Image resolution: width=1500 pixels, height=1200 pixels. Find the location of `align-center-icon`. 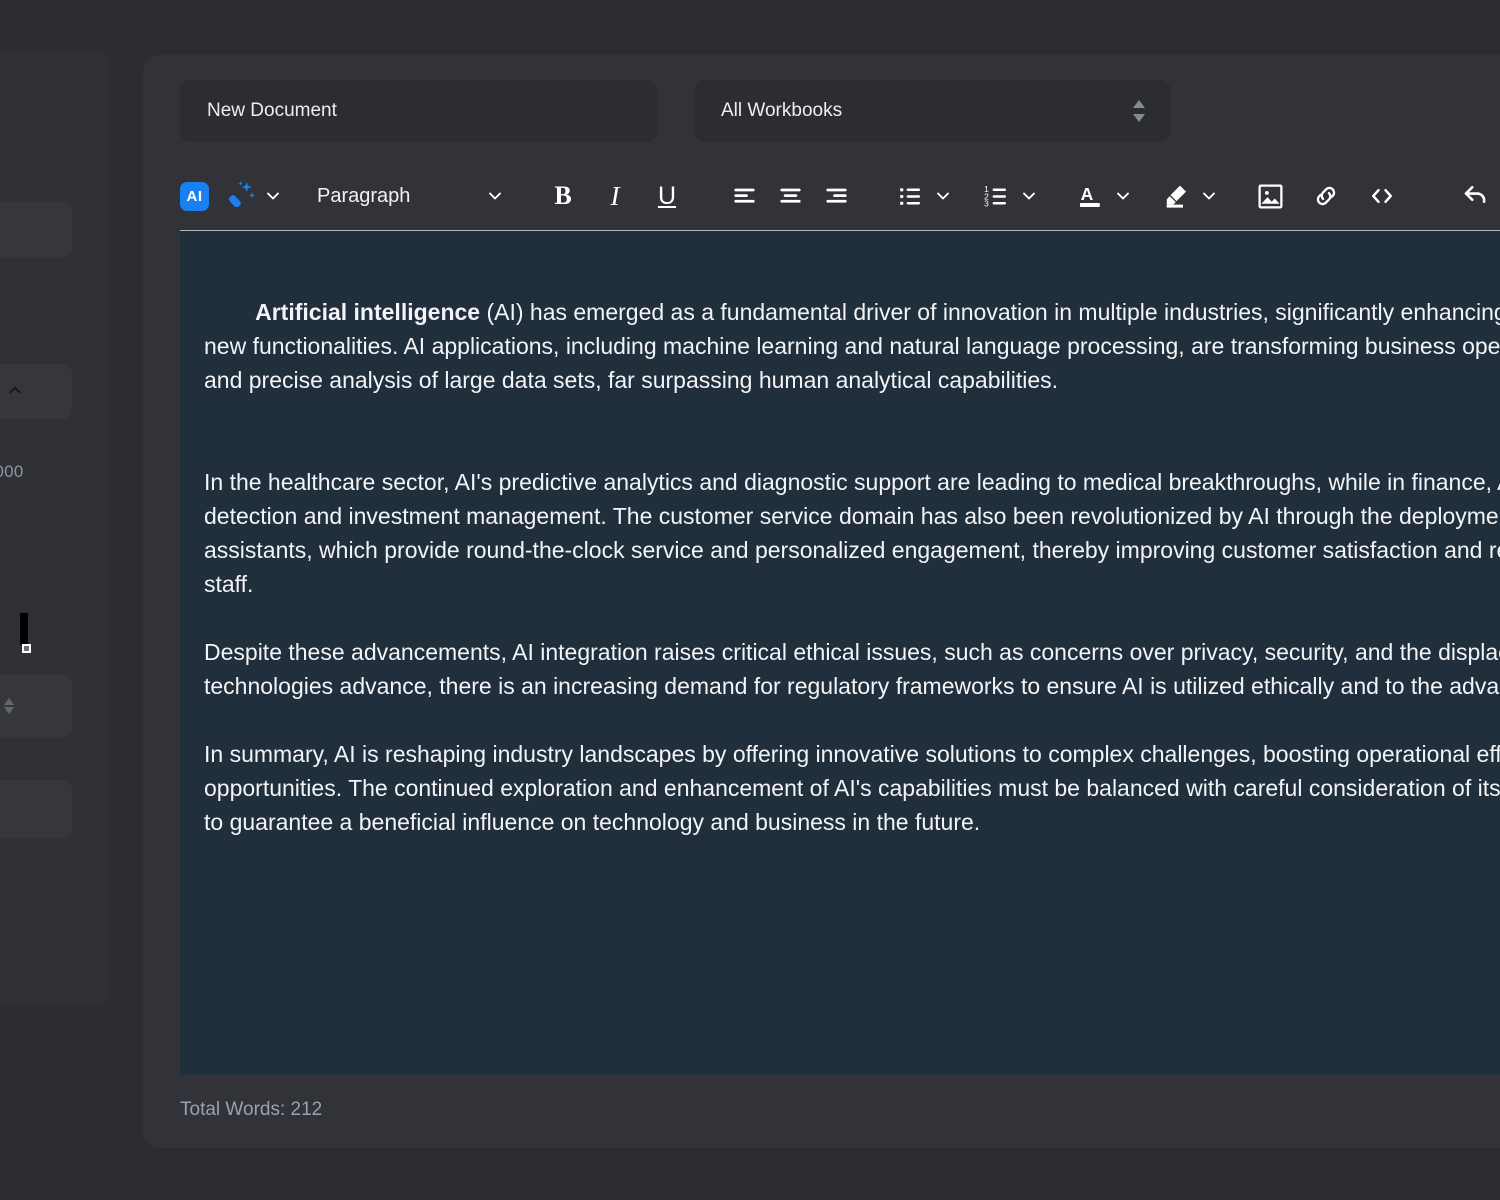

align-center-icon is located at coordinates (790, 196).